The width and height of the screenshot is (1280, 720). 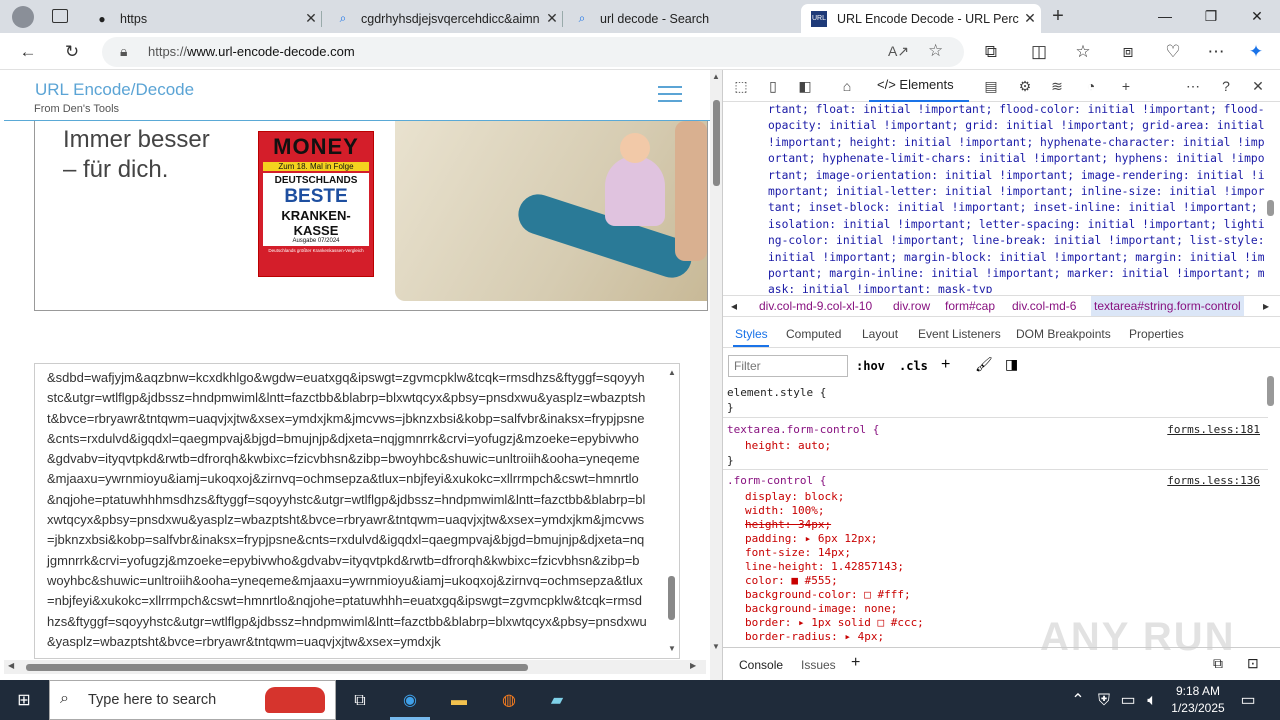 I want to click on system-clock: 9:18 AM 1/23/2025, so click(x=1198, y=700).